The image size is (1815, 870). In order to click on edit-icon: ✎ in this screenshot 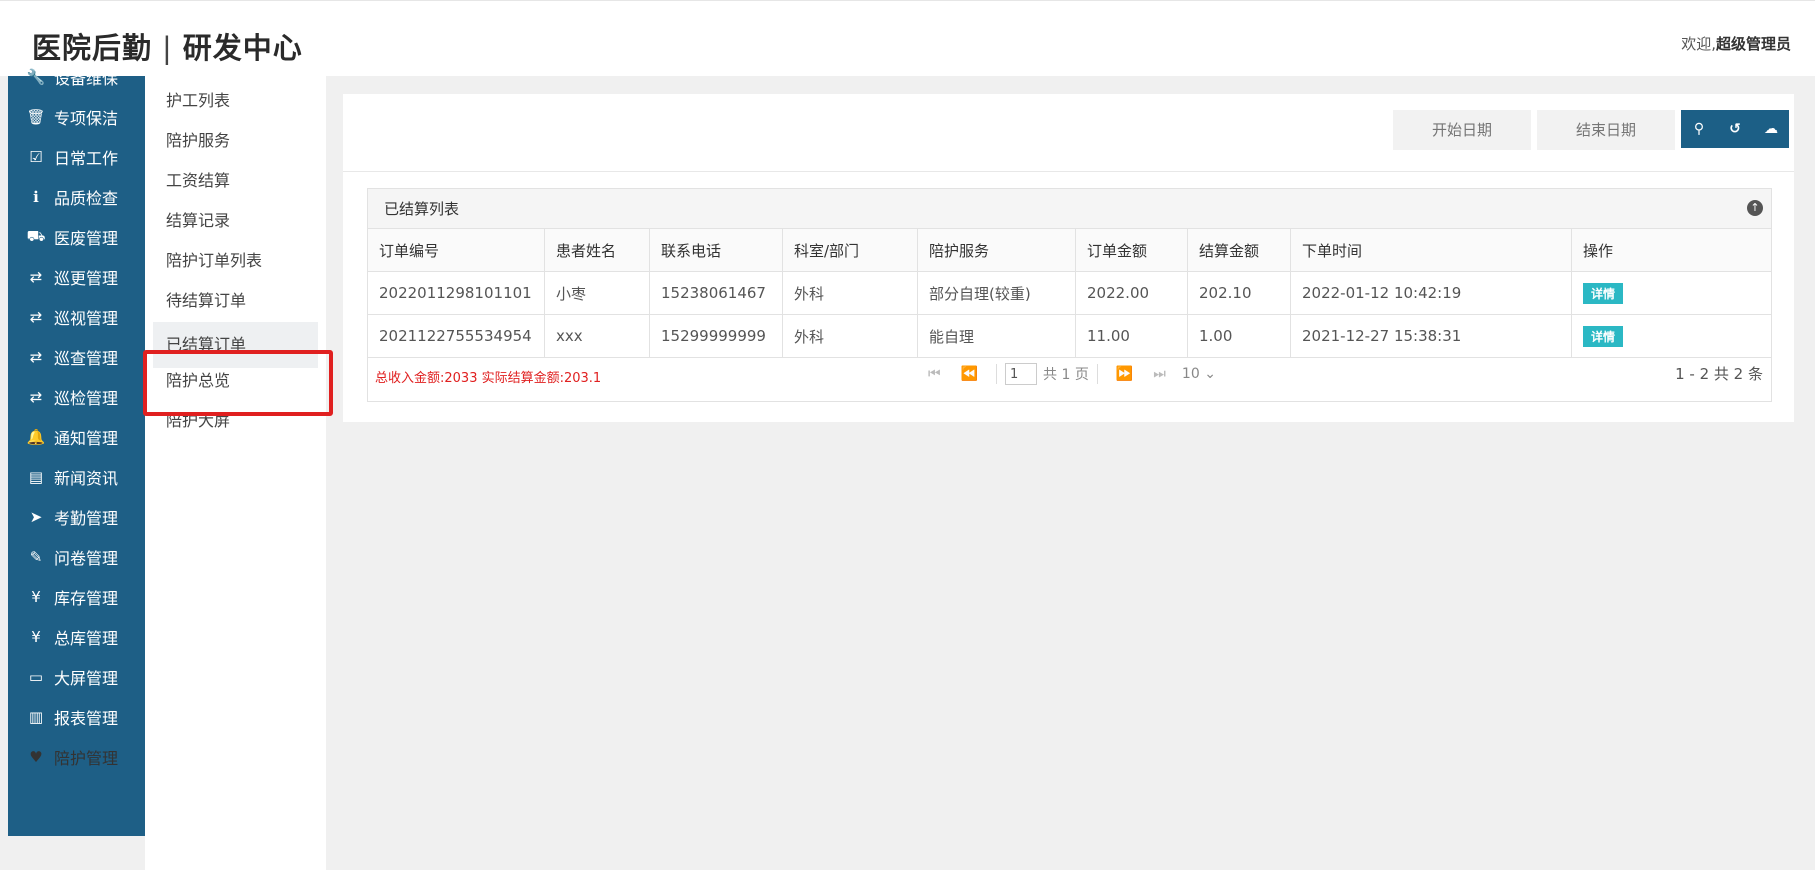, I will do `click(36, 557)`.